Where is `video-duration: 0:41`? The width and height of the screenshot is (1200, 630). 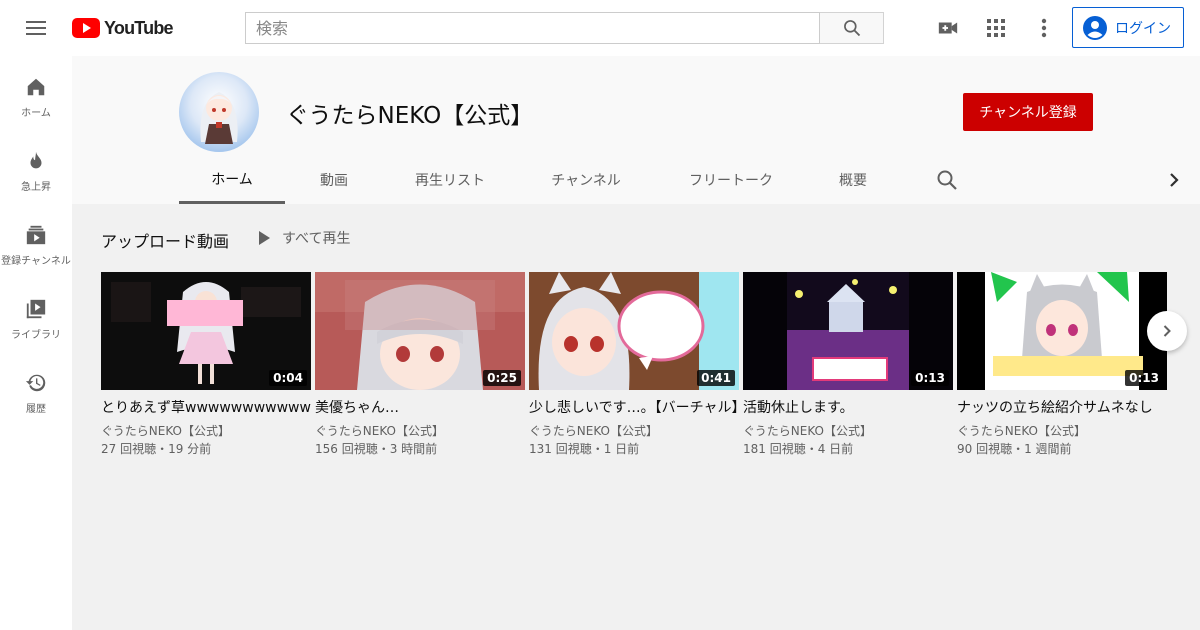 video-duration: 0:41 is located at coordinates (716, 378).